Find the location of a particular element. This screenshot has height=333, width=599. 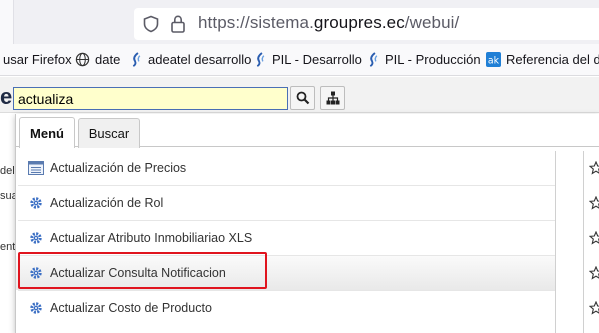

bookmark-label: usar Firefox is located at coordinates (37, 59).